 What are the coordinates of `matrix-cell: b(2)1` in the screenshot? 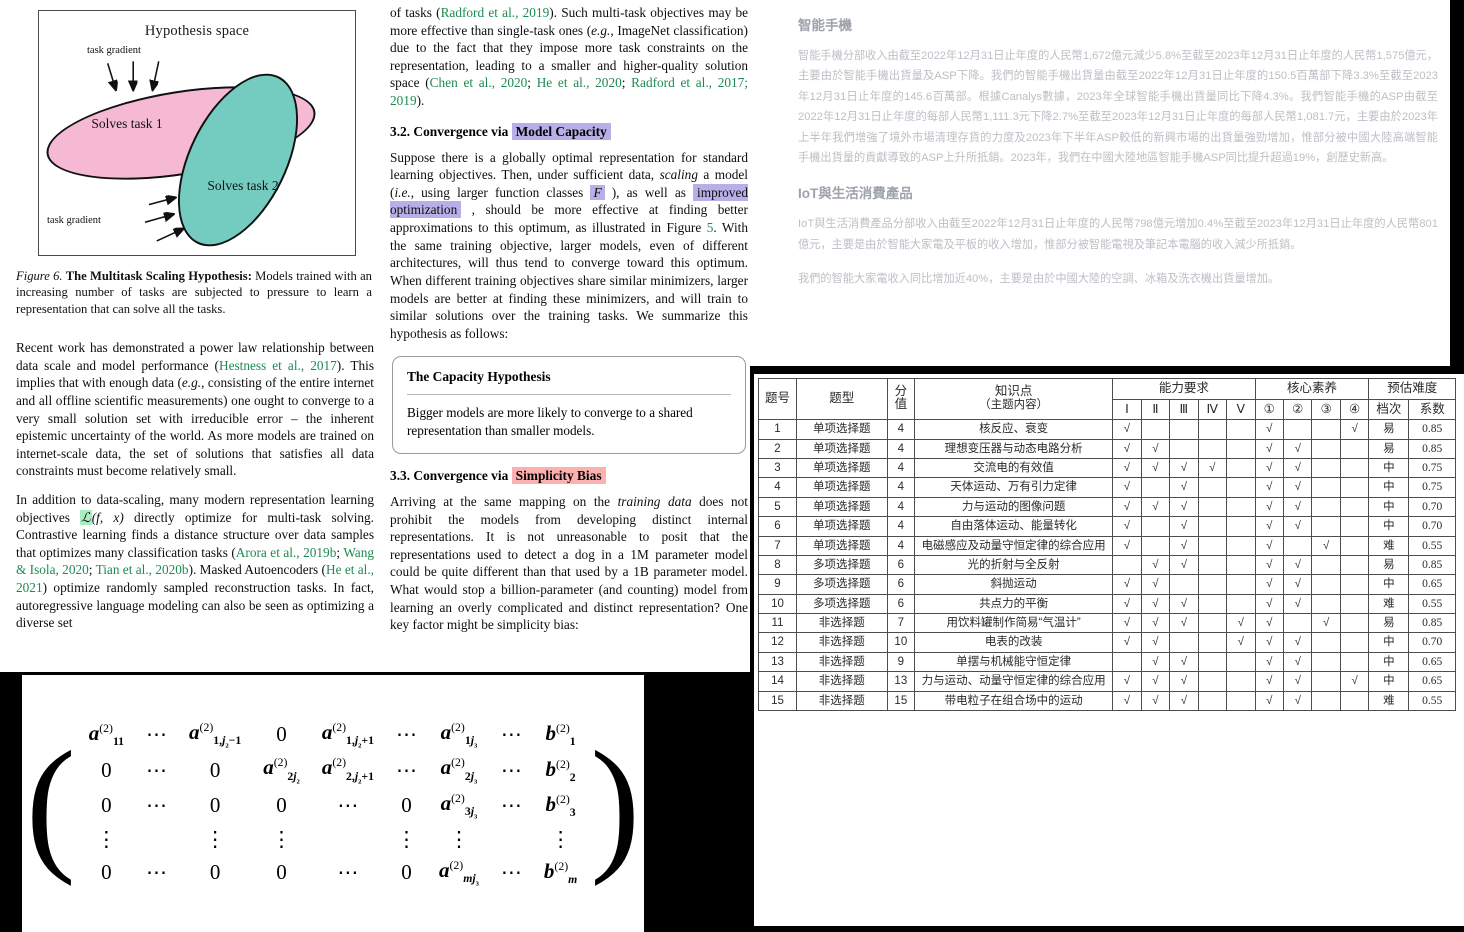 It's located at (560, 735).